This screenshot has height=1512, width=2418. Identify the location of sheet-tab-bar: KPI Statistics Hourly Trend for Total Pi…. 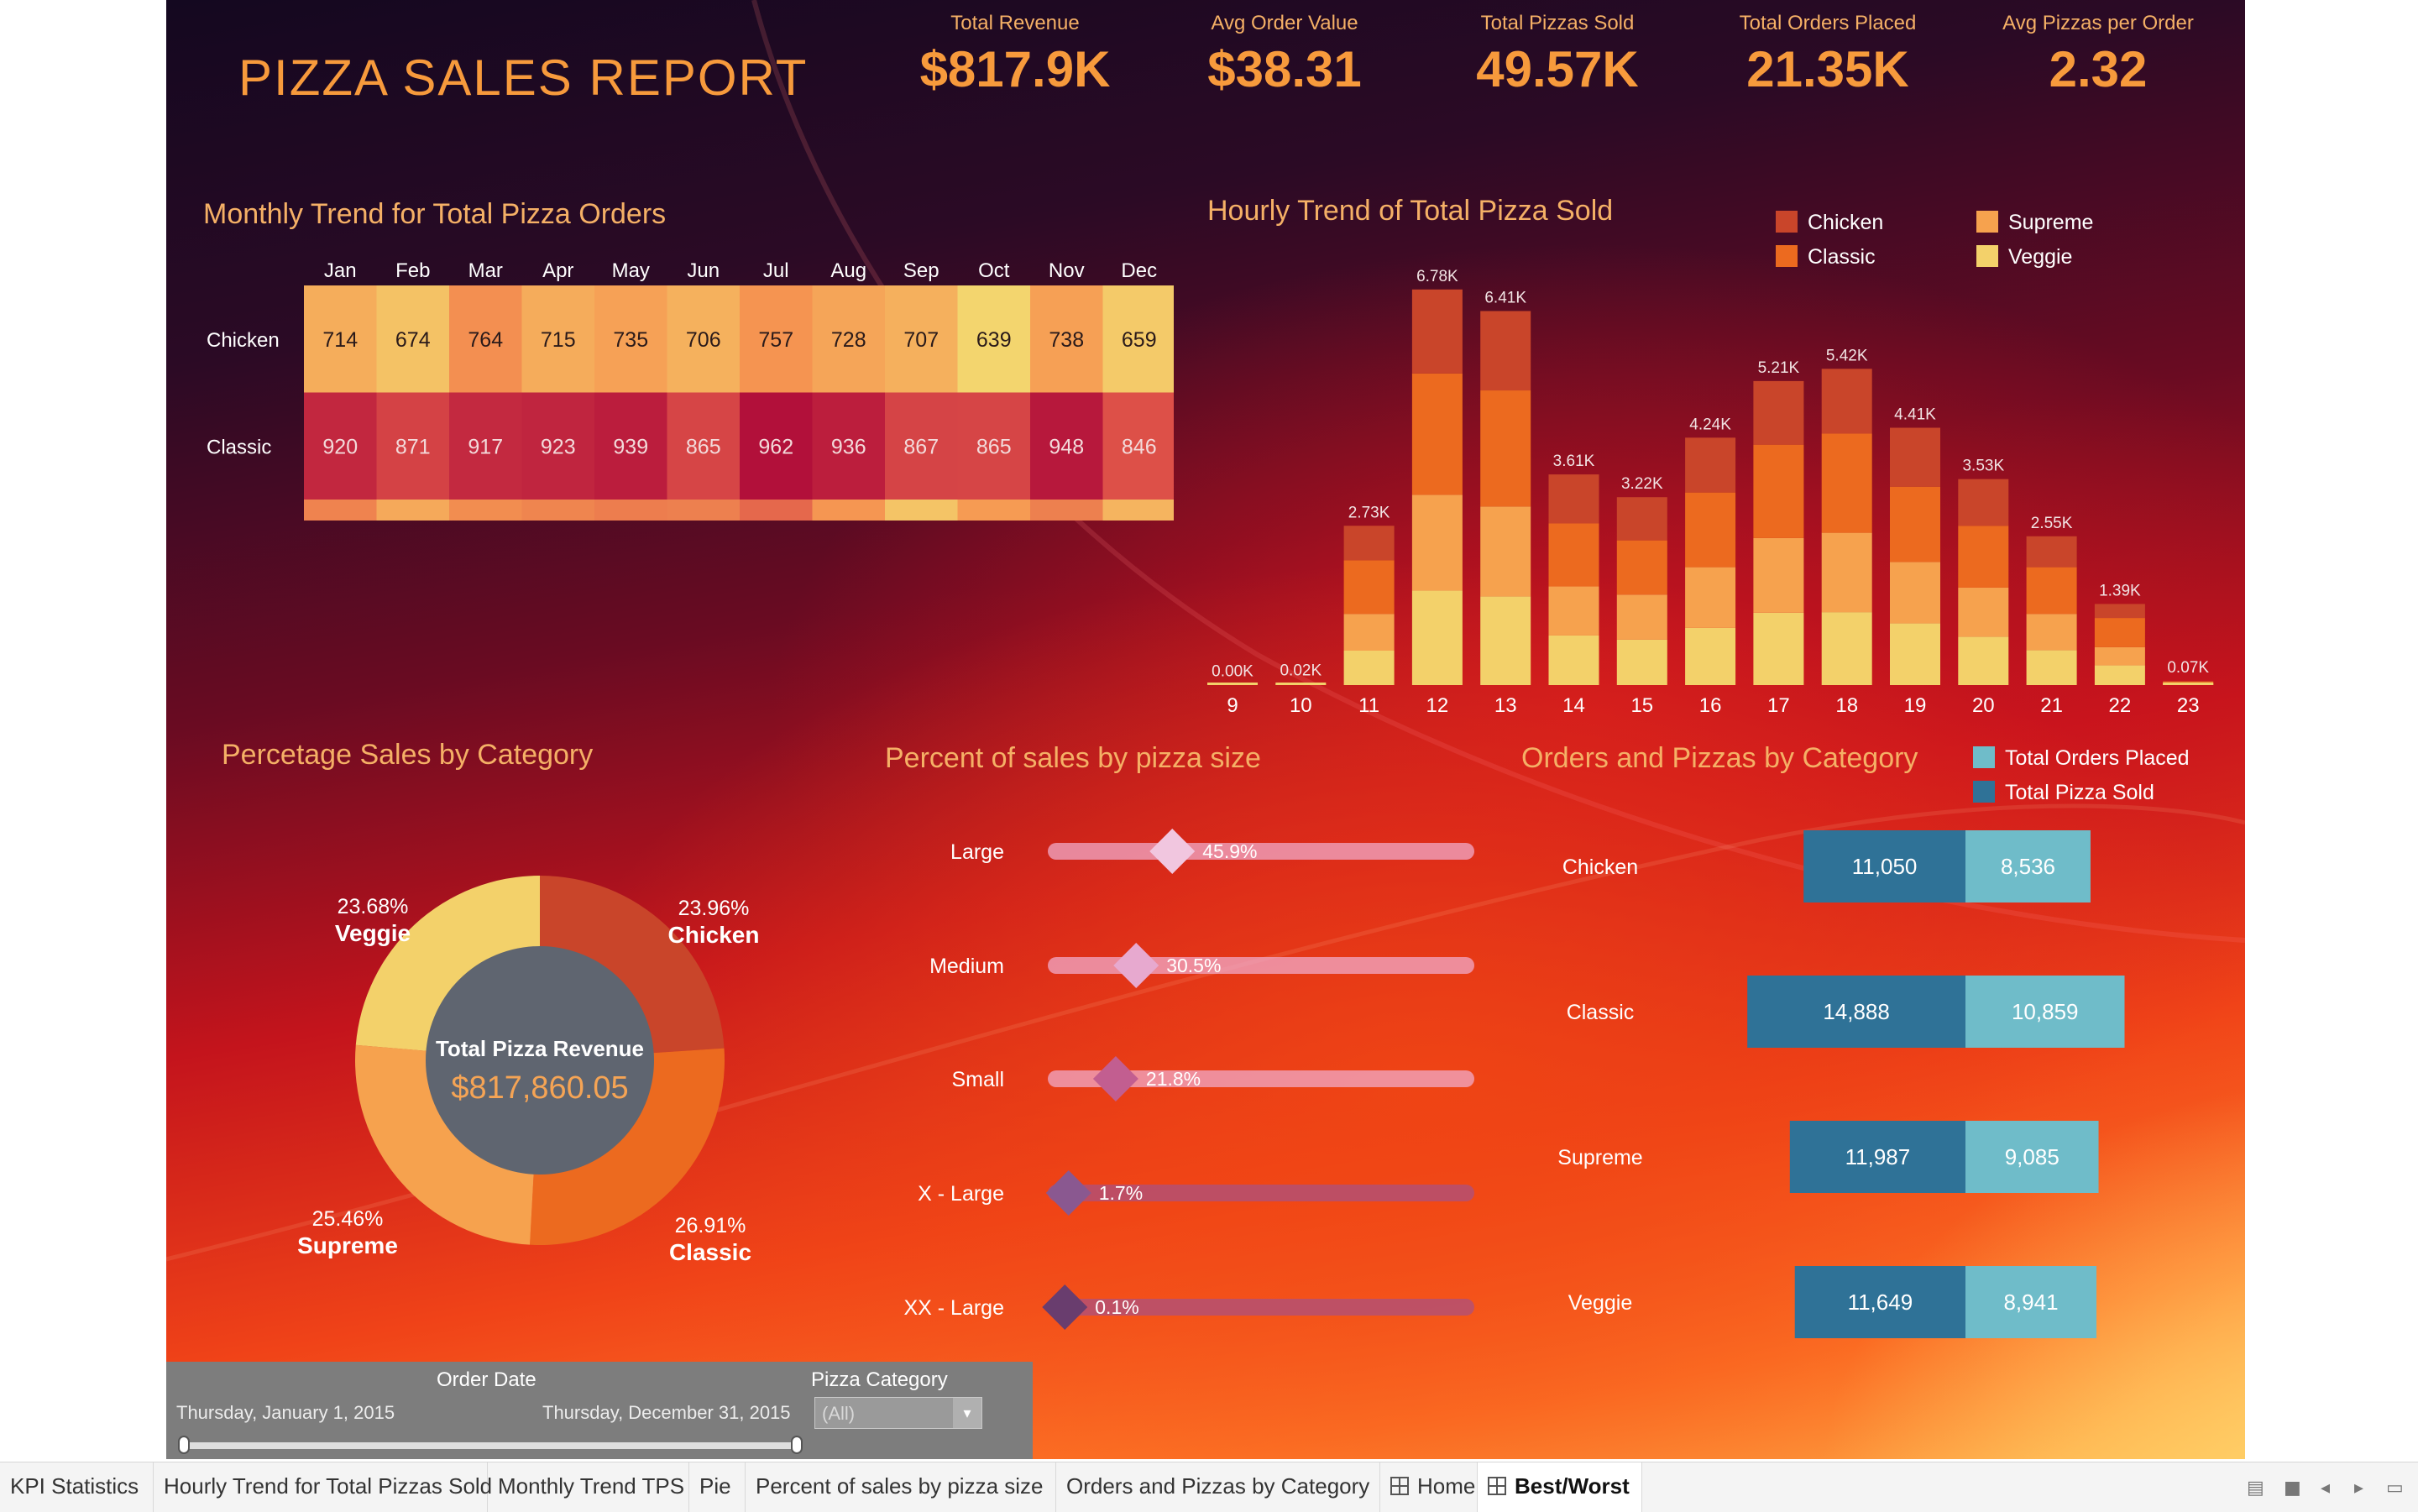
(1209, 1487).